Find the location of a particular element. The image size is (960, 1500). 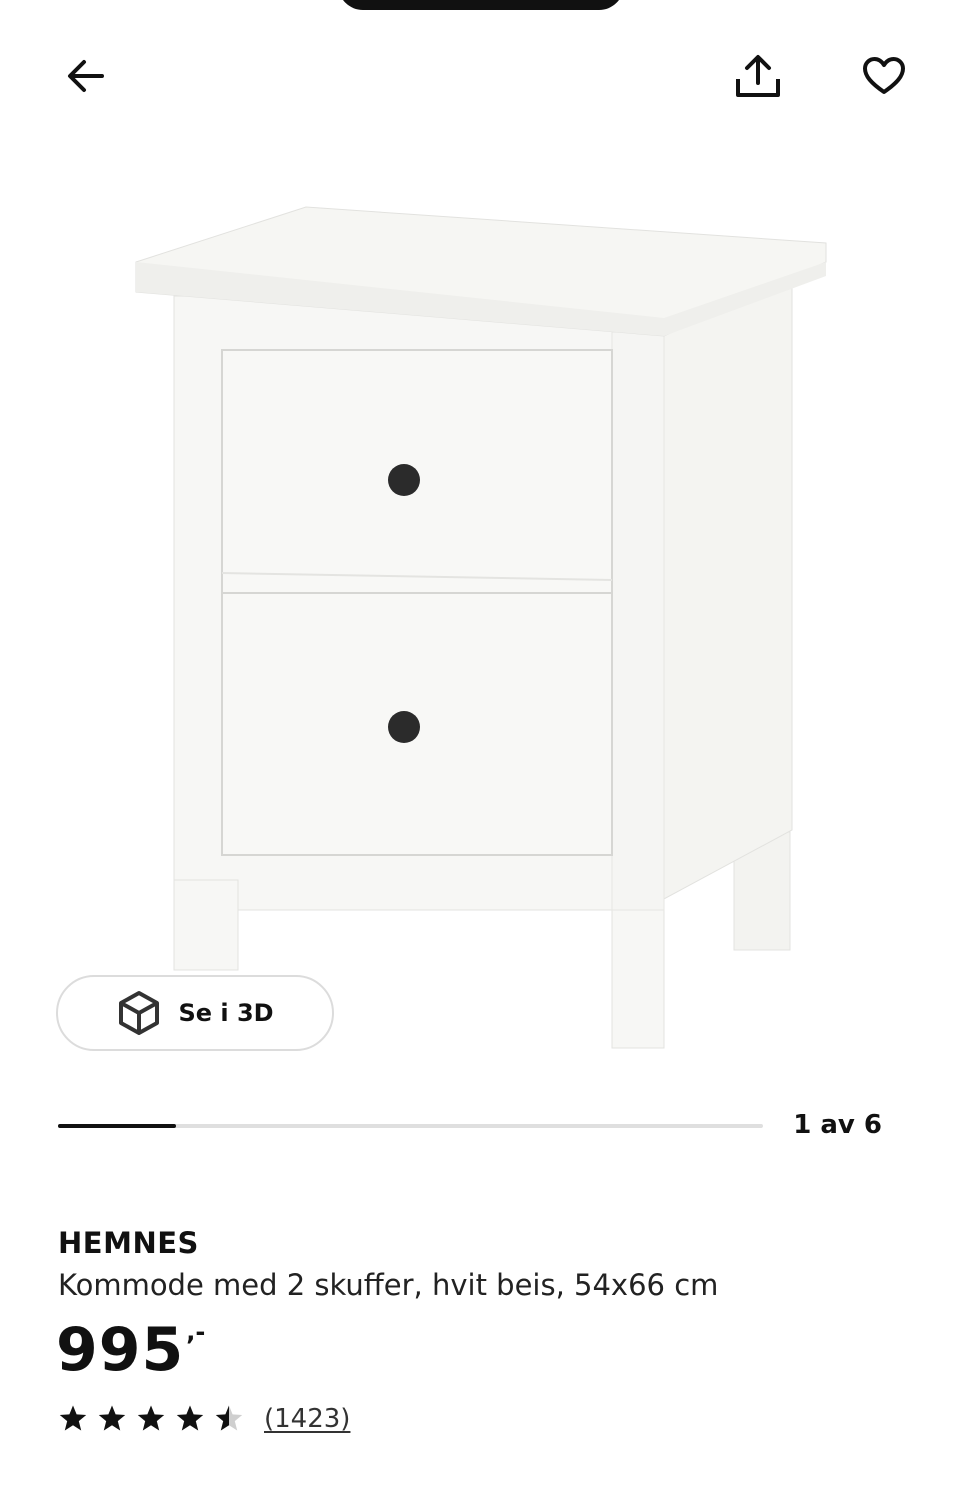

share-button is located at coordinates (758, 76).